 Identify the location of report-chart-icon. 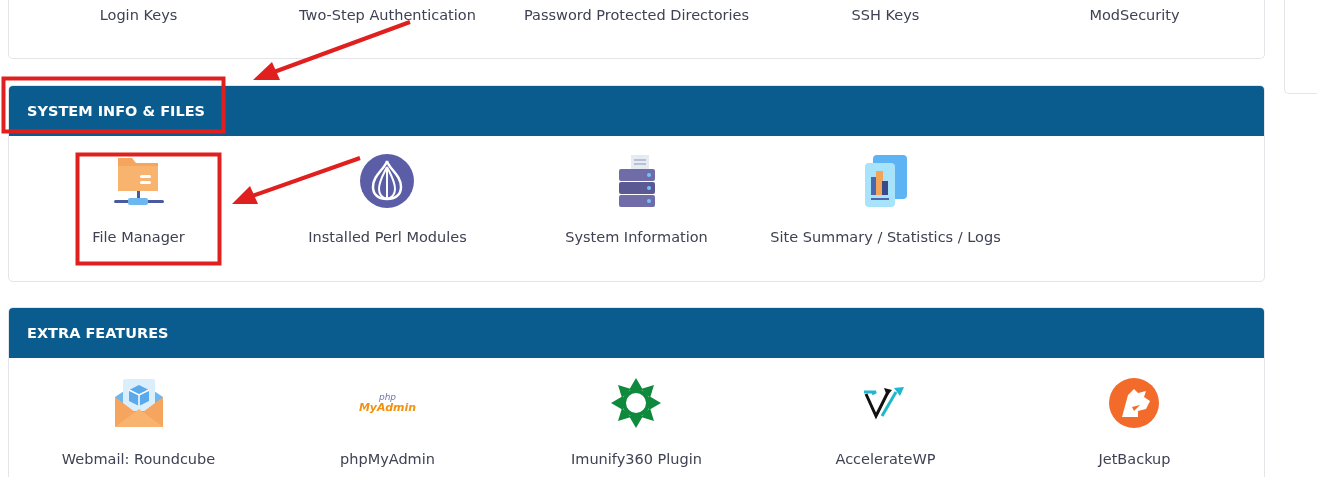
(885, 181).